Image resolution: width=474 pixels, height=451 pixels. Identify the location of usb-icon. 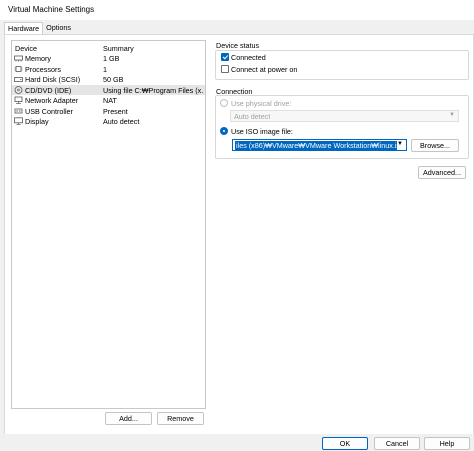
(18, 110).